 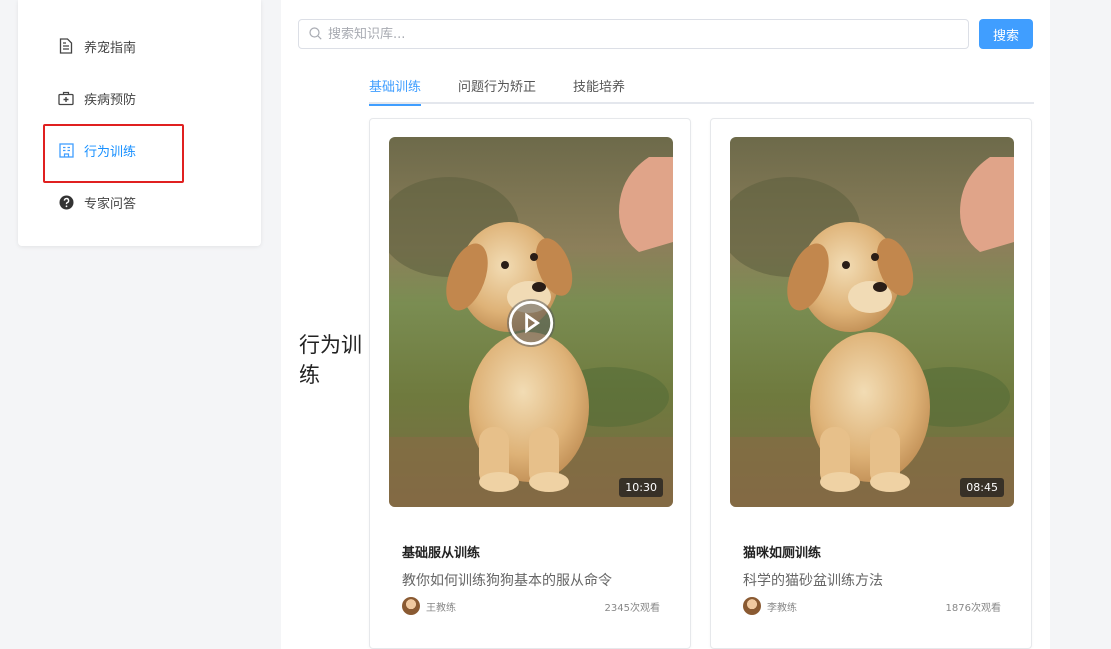 I want to click on tab-skill-building: 技能培养, so click(x=599, y=90).